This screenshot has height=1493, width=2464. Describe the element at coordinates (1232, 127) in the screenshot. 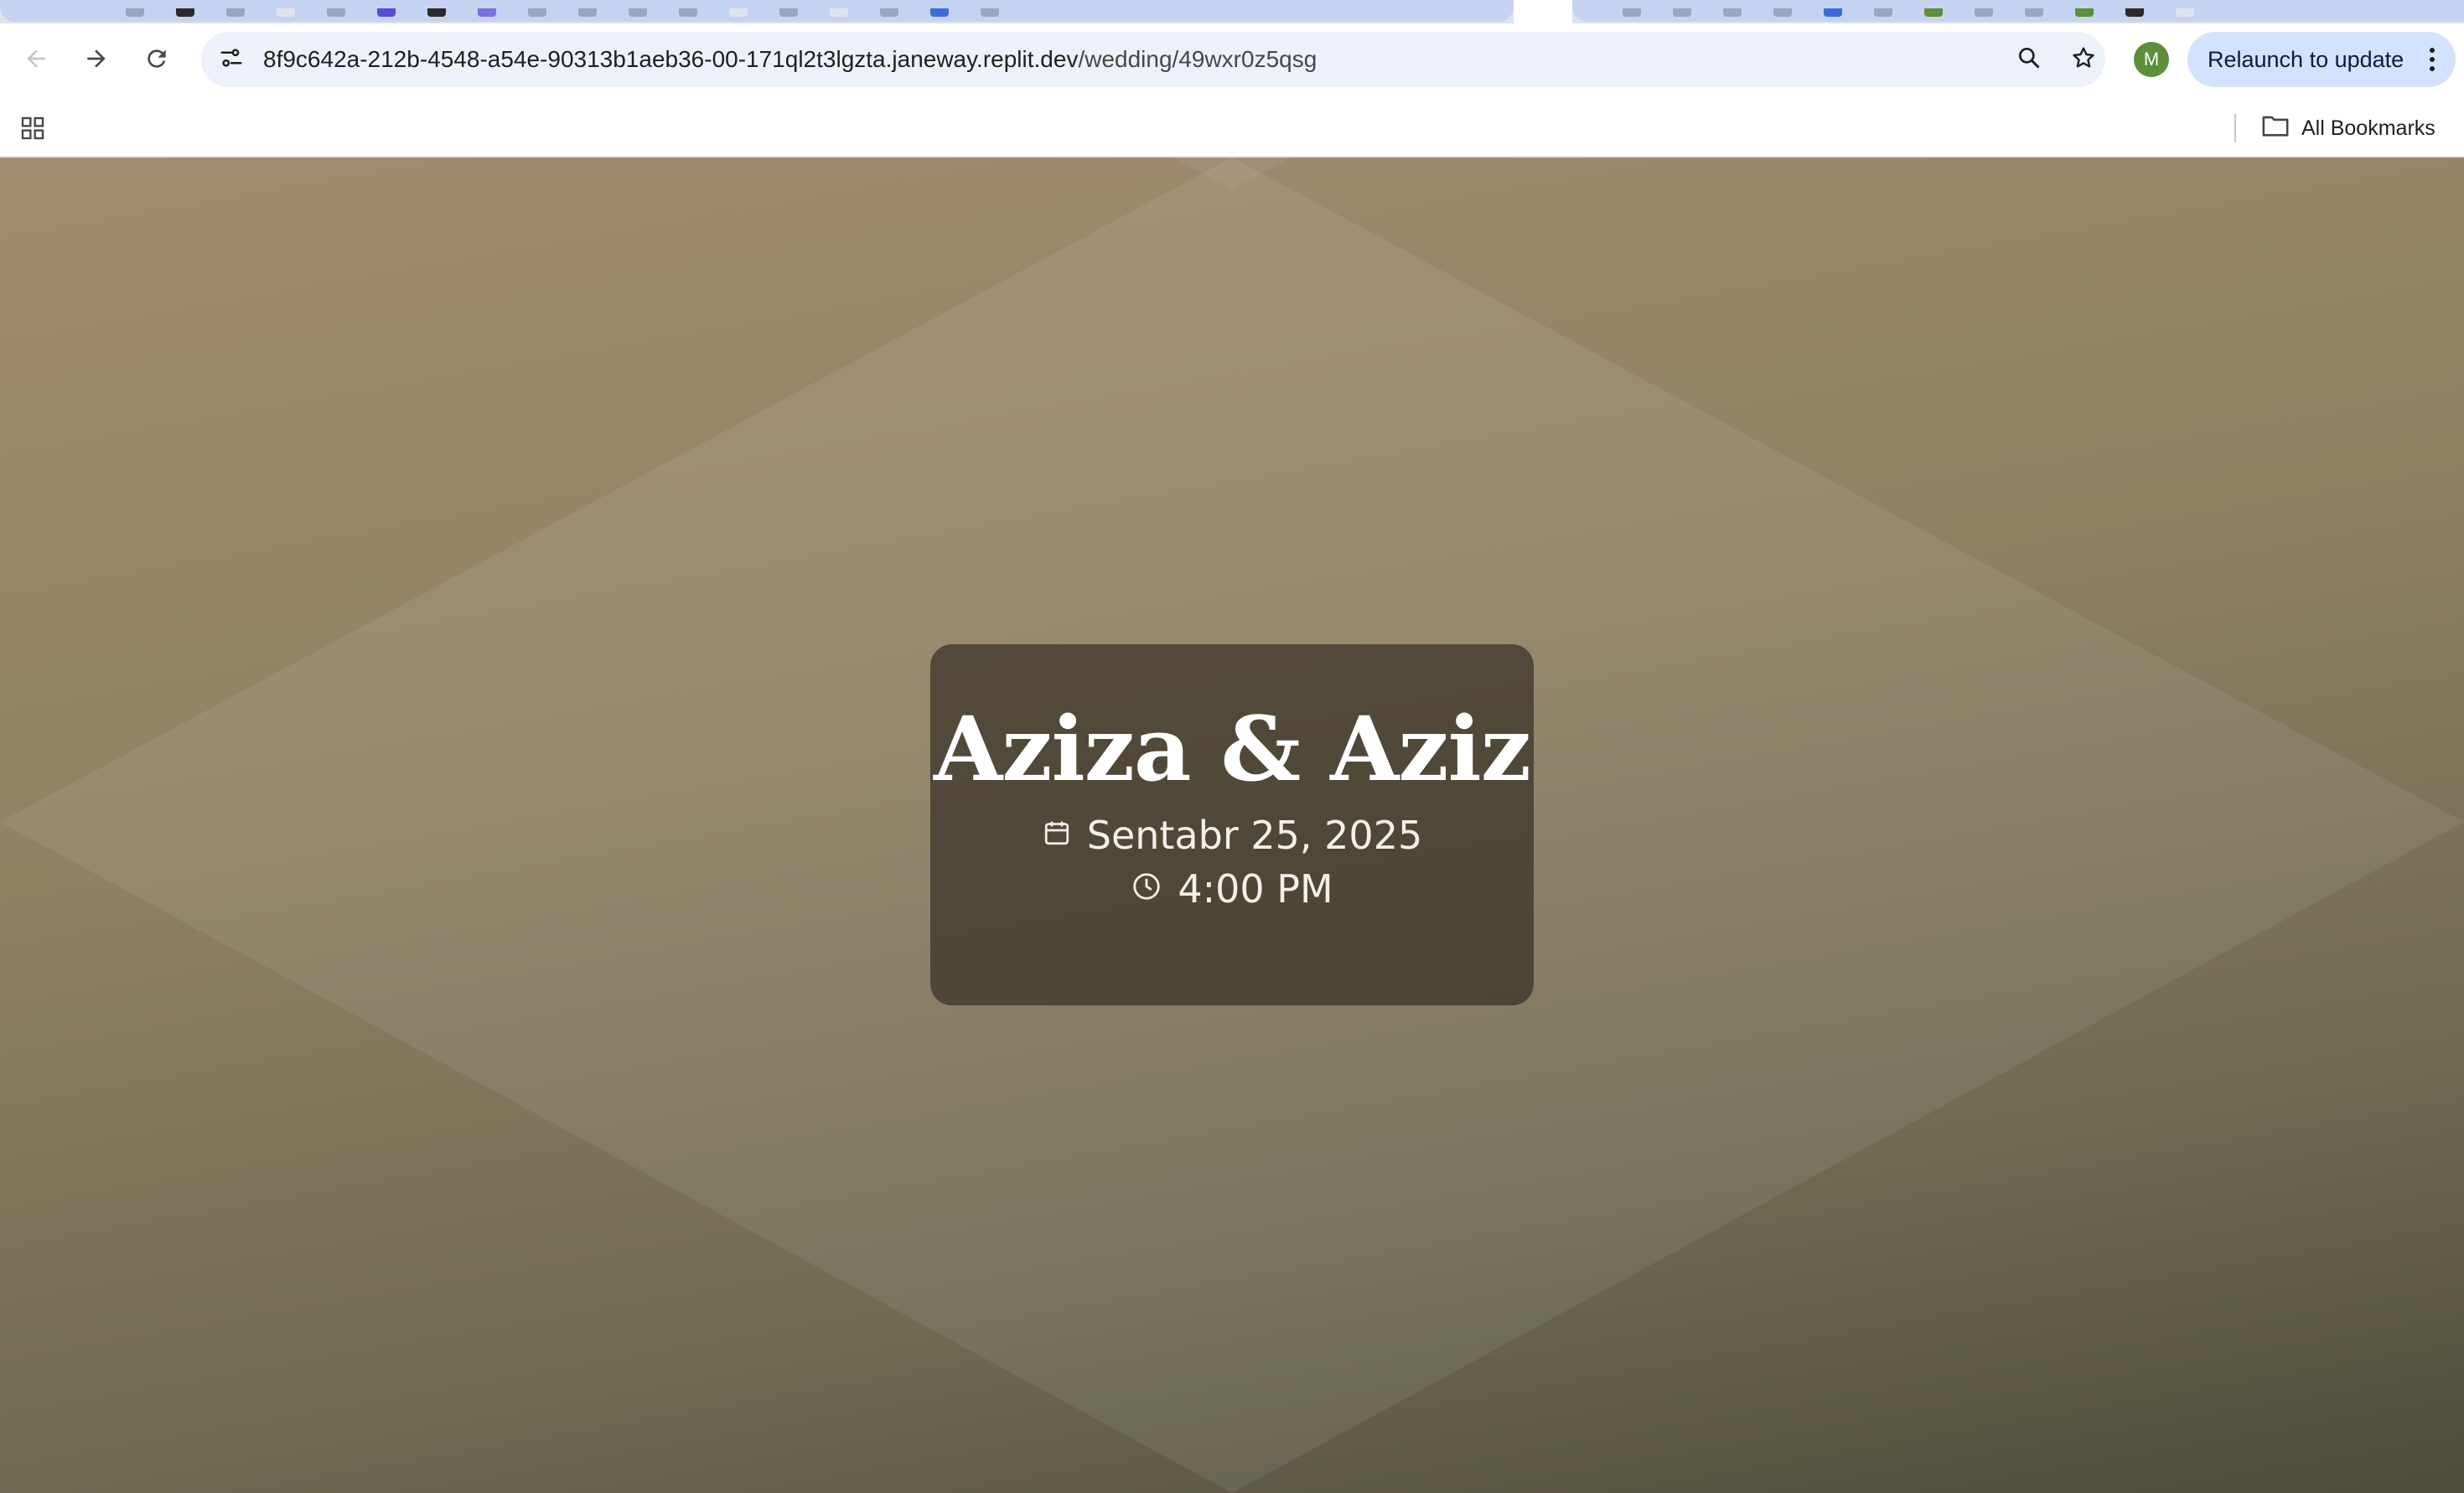

I see `bookmarks-bar: All Bookmarks` at that location.